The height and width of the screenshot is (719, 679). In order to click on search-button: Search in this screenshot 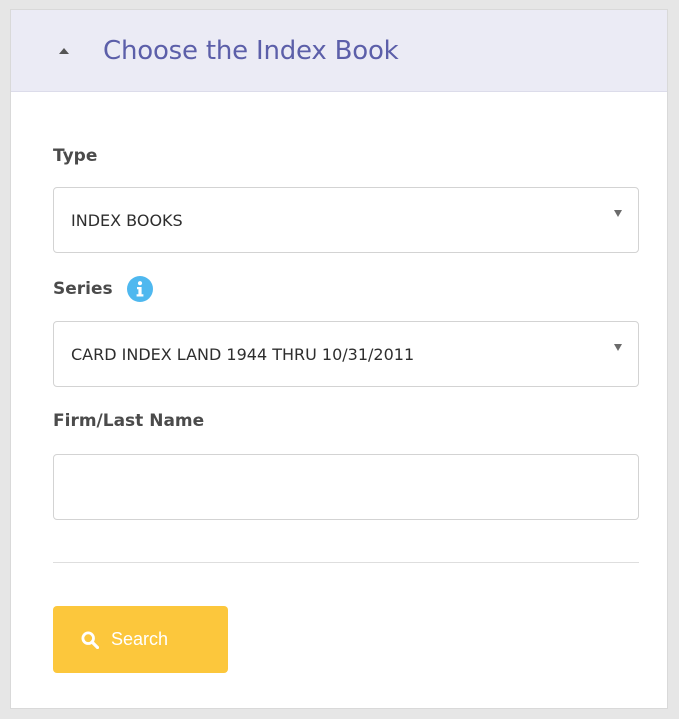, I will do `click(140, 639)`.